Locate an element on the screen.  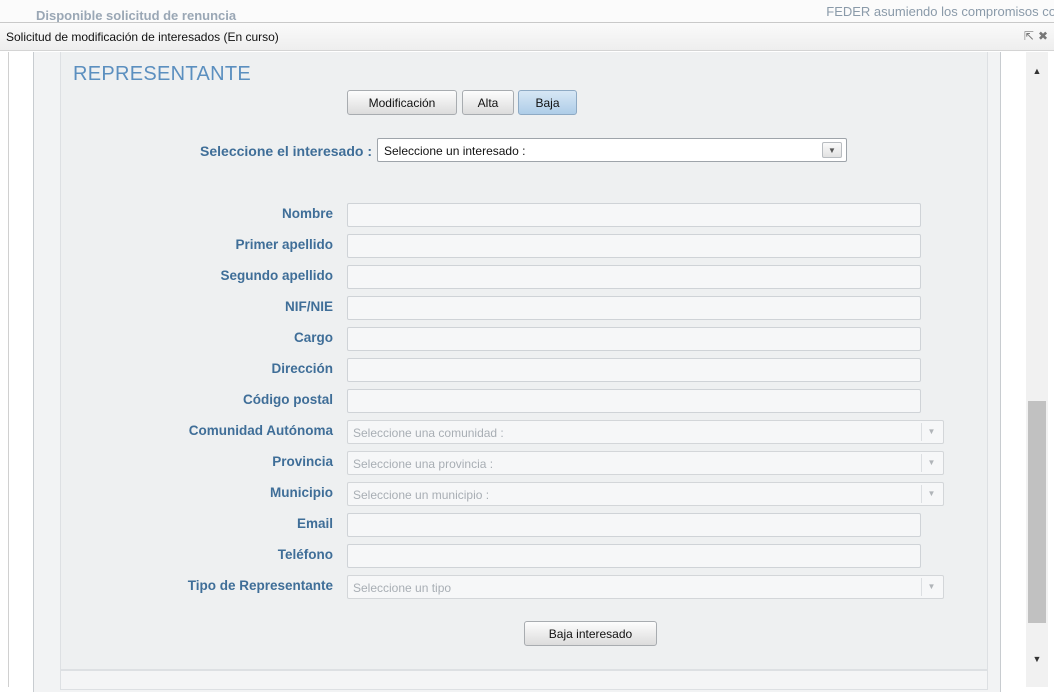
background-right-text: FEDER asumiendo los compromisos co is located at coordinates (940, 11).